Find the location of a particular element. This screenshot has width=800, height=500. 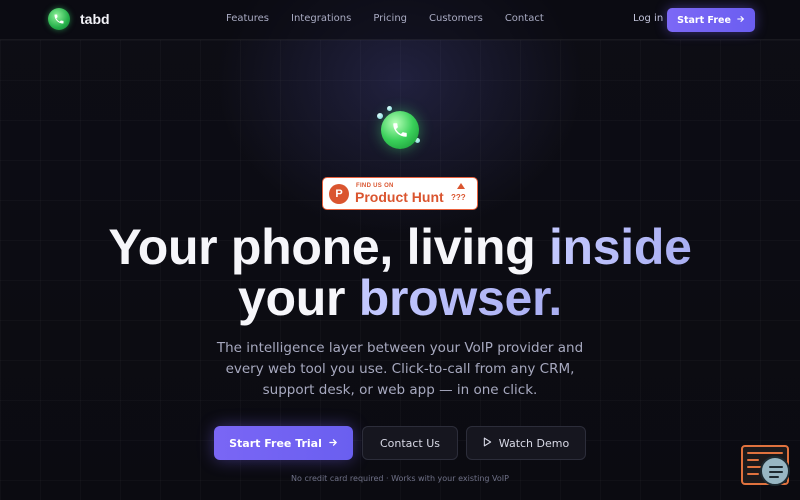

headline-line1-accent: inside is located at coordinates (620, 247).